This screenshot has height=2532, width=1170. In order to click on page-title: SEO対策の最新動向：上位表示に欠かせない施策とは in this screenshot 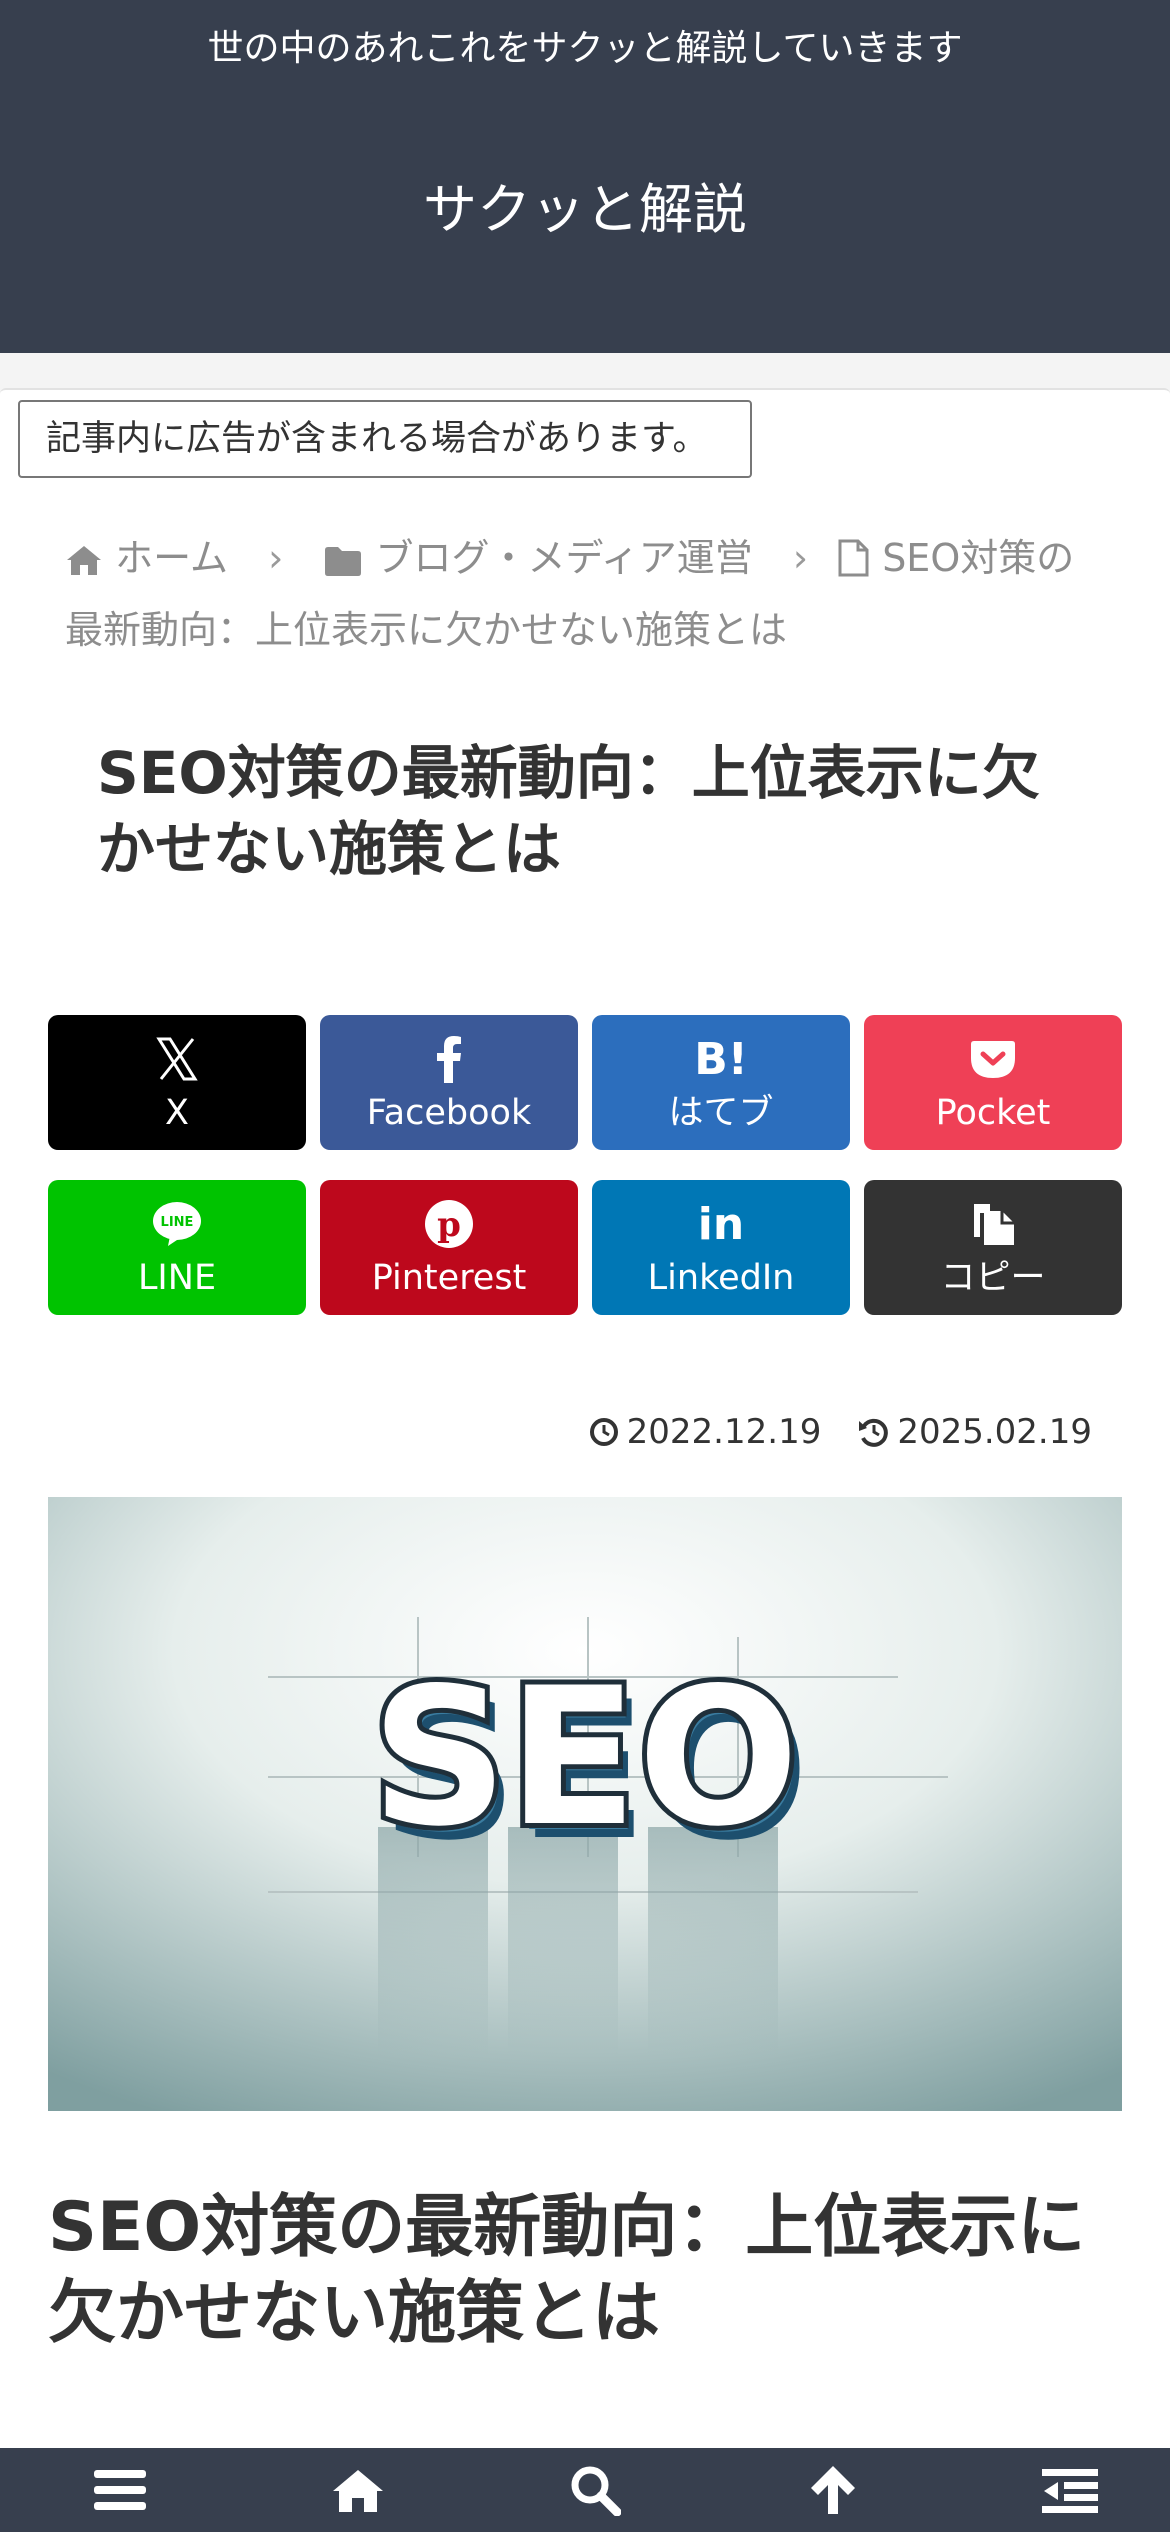, I will do `click(568, 811)`.